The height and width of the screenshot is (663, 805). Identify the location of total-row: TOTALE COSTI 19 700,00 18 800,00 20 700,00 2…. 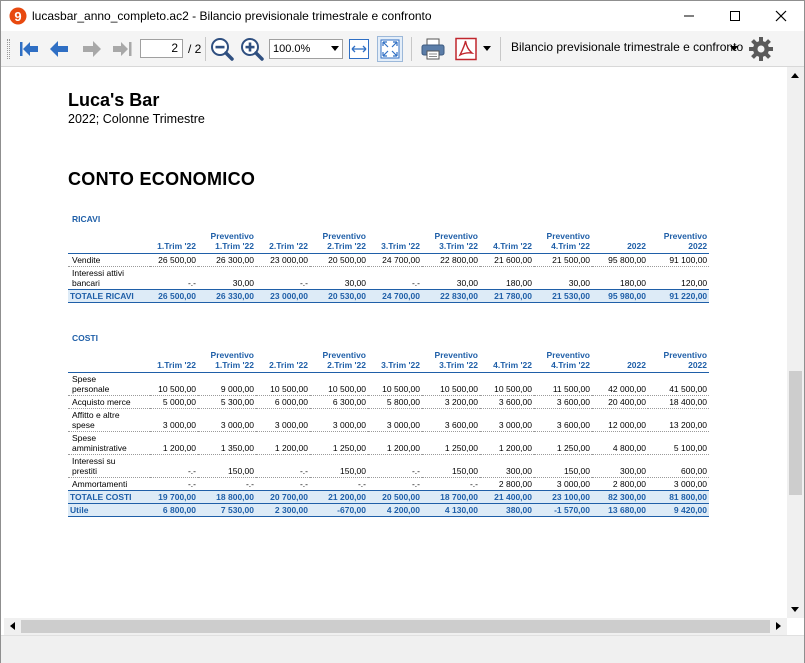
(389, 497).